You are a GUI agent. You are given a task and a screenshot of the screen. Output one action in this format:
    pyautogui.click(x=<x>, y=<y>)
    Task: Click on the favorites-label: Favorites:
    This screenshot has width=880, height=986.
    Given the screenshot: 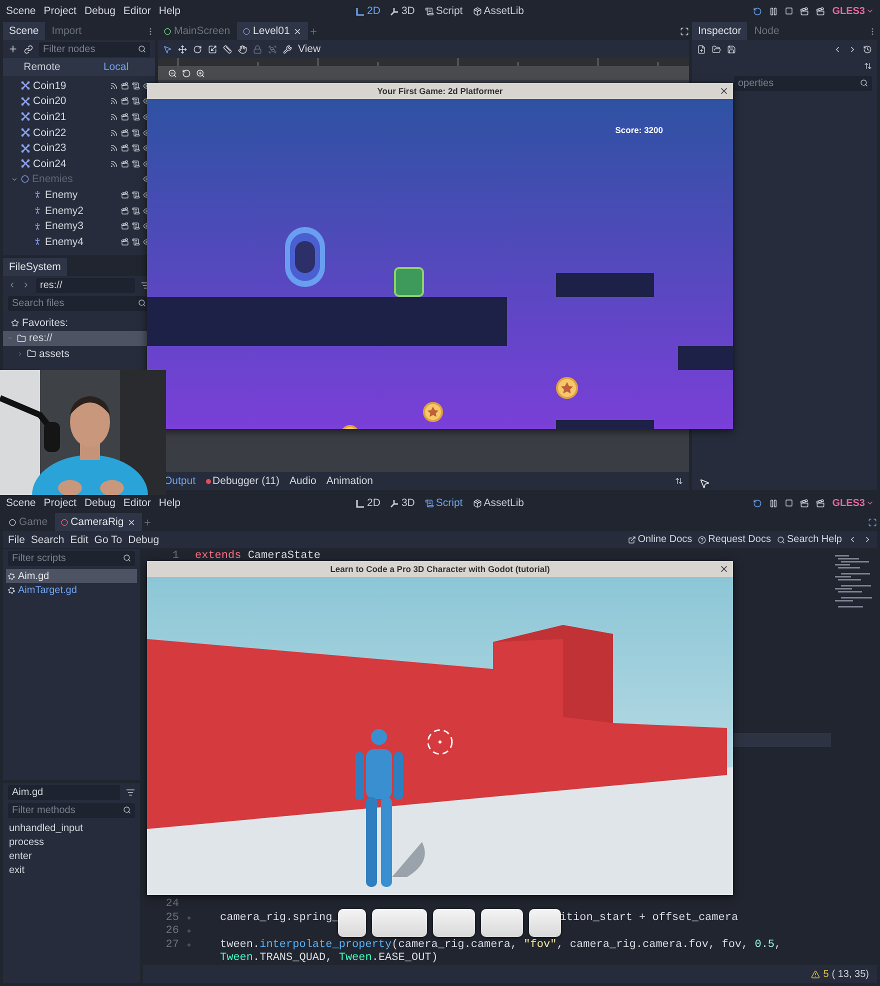 What is the action you would take?
    pyautogui.click(x=45, y=322)
    